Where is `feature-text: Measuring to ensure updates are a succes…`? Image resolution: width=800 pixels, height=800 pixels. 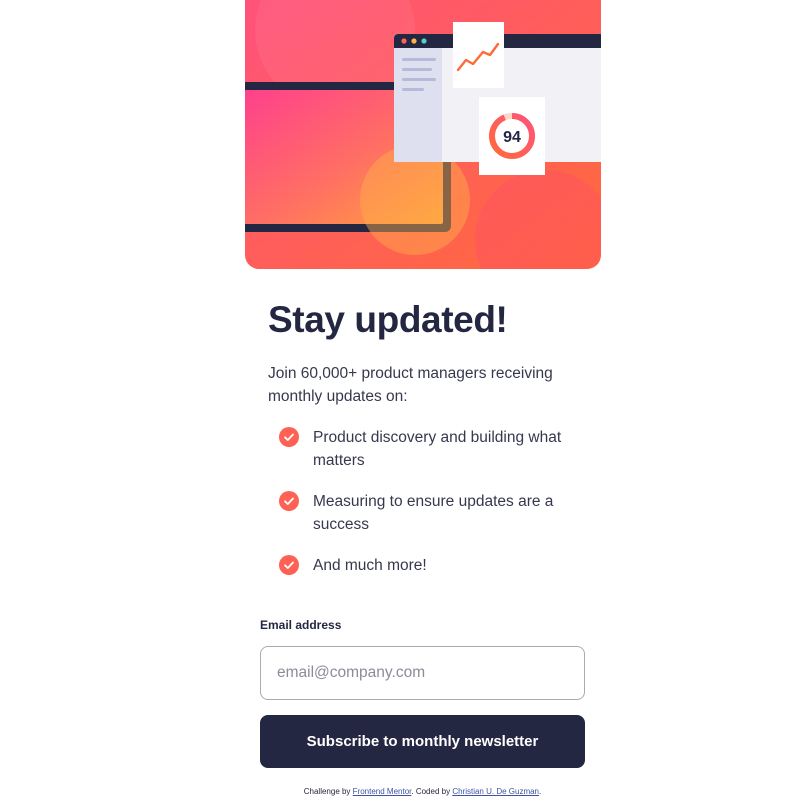
feature-text: Measuring to ensure updates are a succes… is located at coordinates (433, 513).